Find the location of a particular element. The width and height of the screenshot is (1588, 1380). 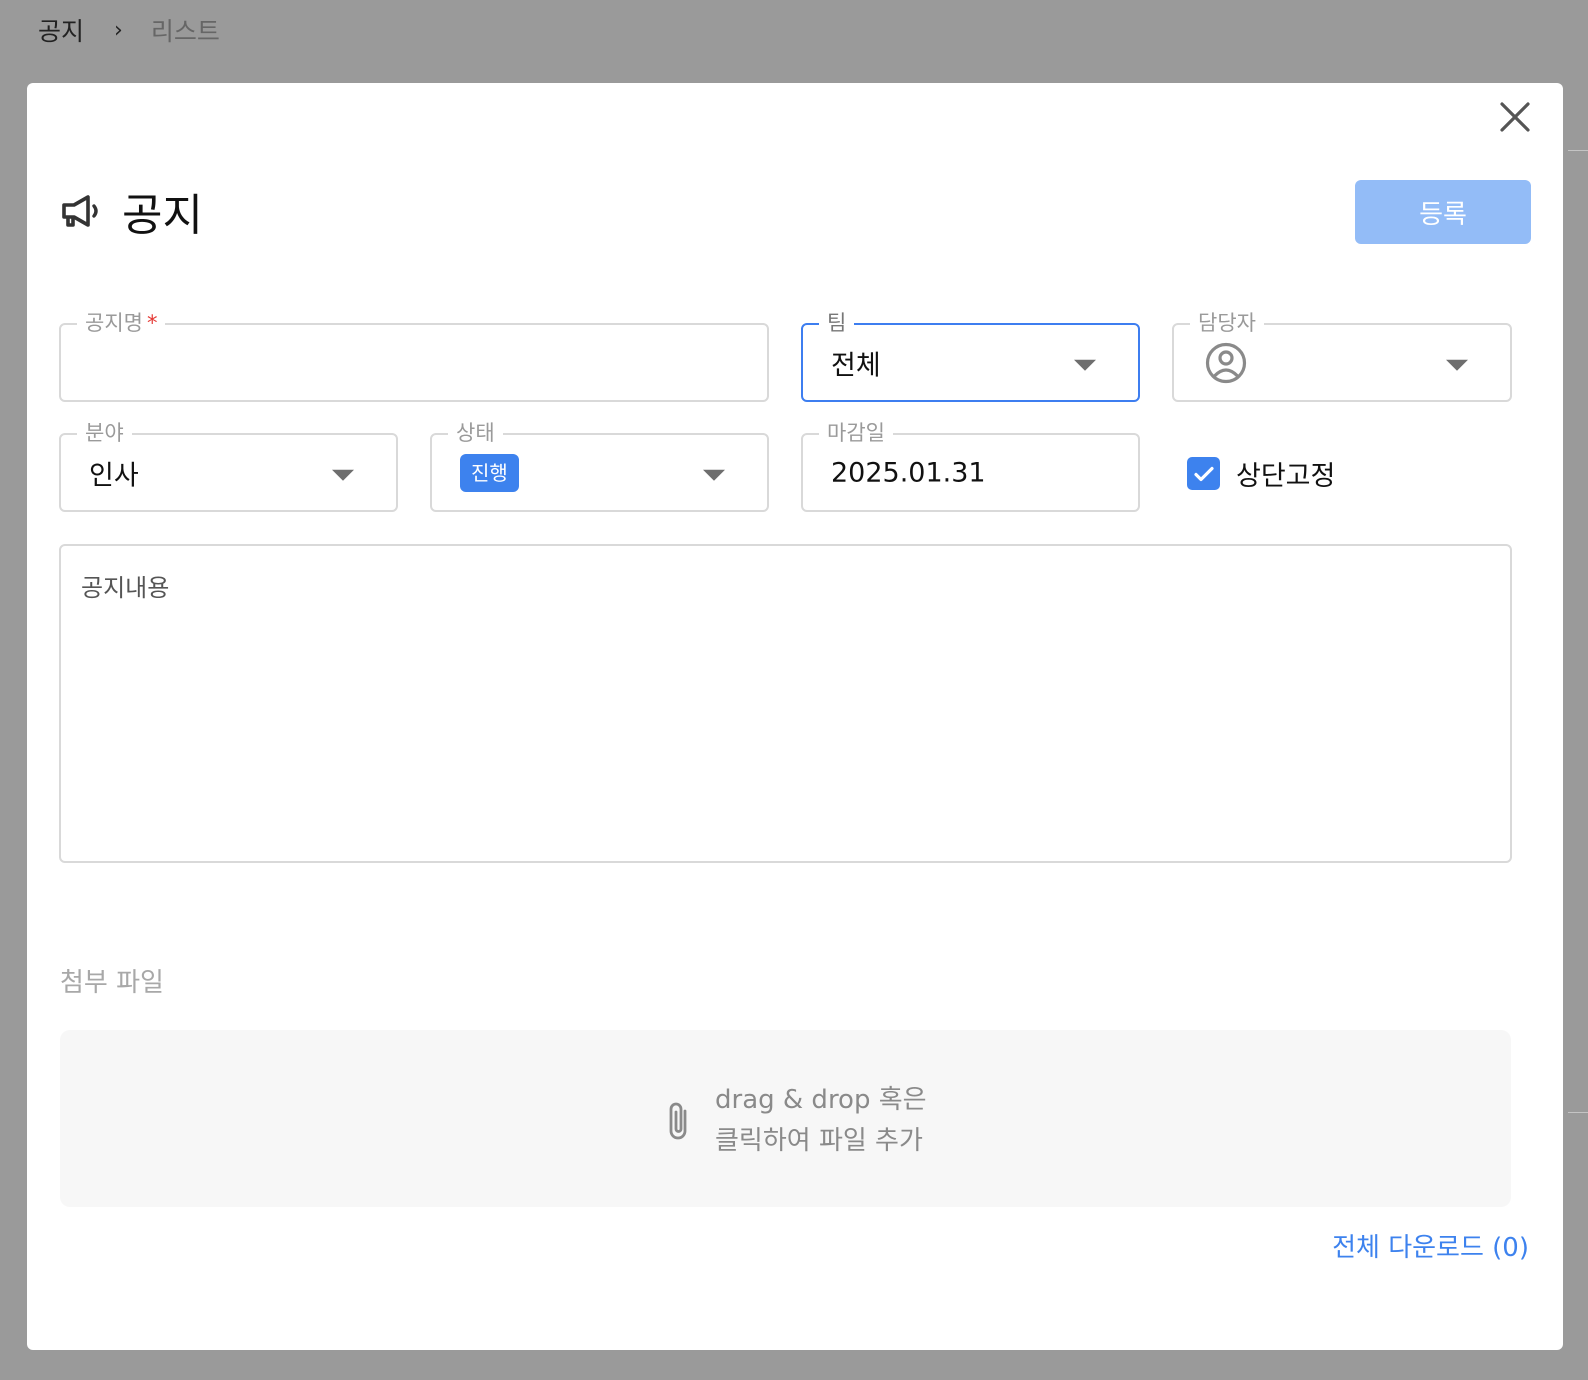

checkmark-icon is located at coordinates (1203, 473).